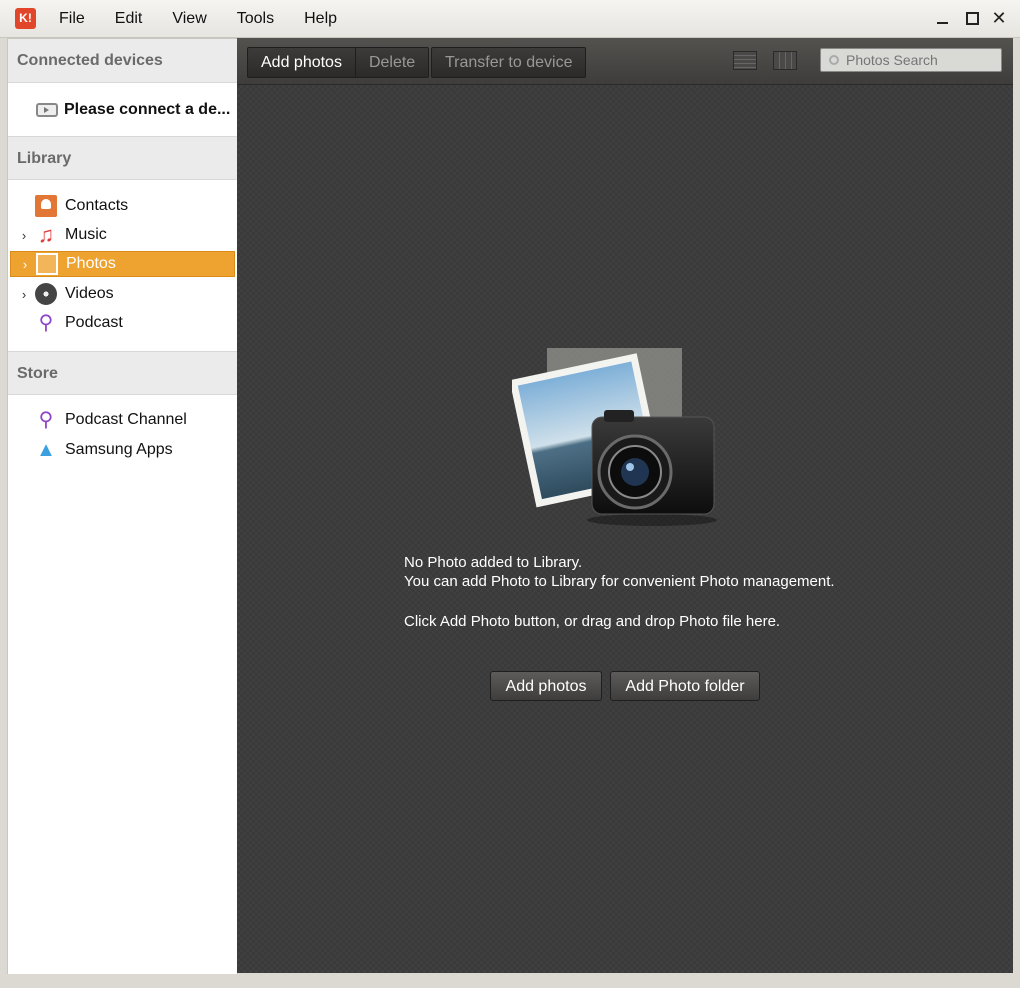  I want to click on delete-button: Delete, so click(392, 62).